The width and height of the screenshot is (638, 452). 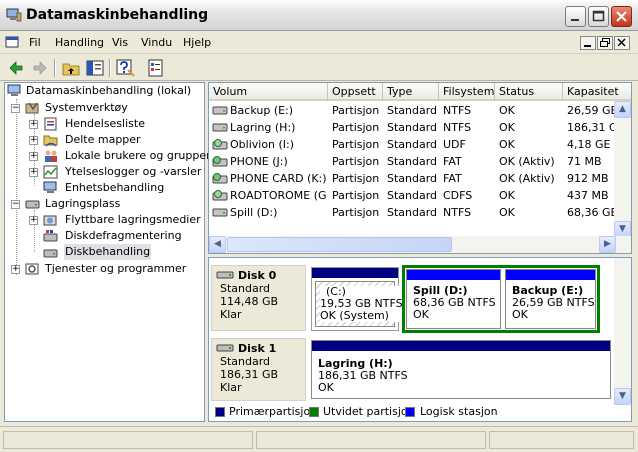 I want to click on maximize-icon, so click(x=598, y=16).